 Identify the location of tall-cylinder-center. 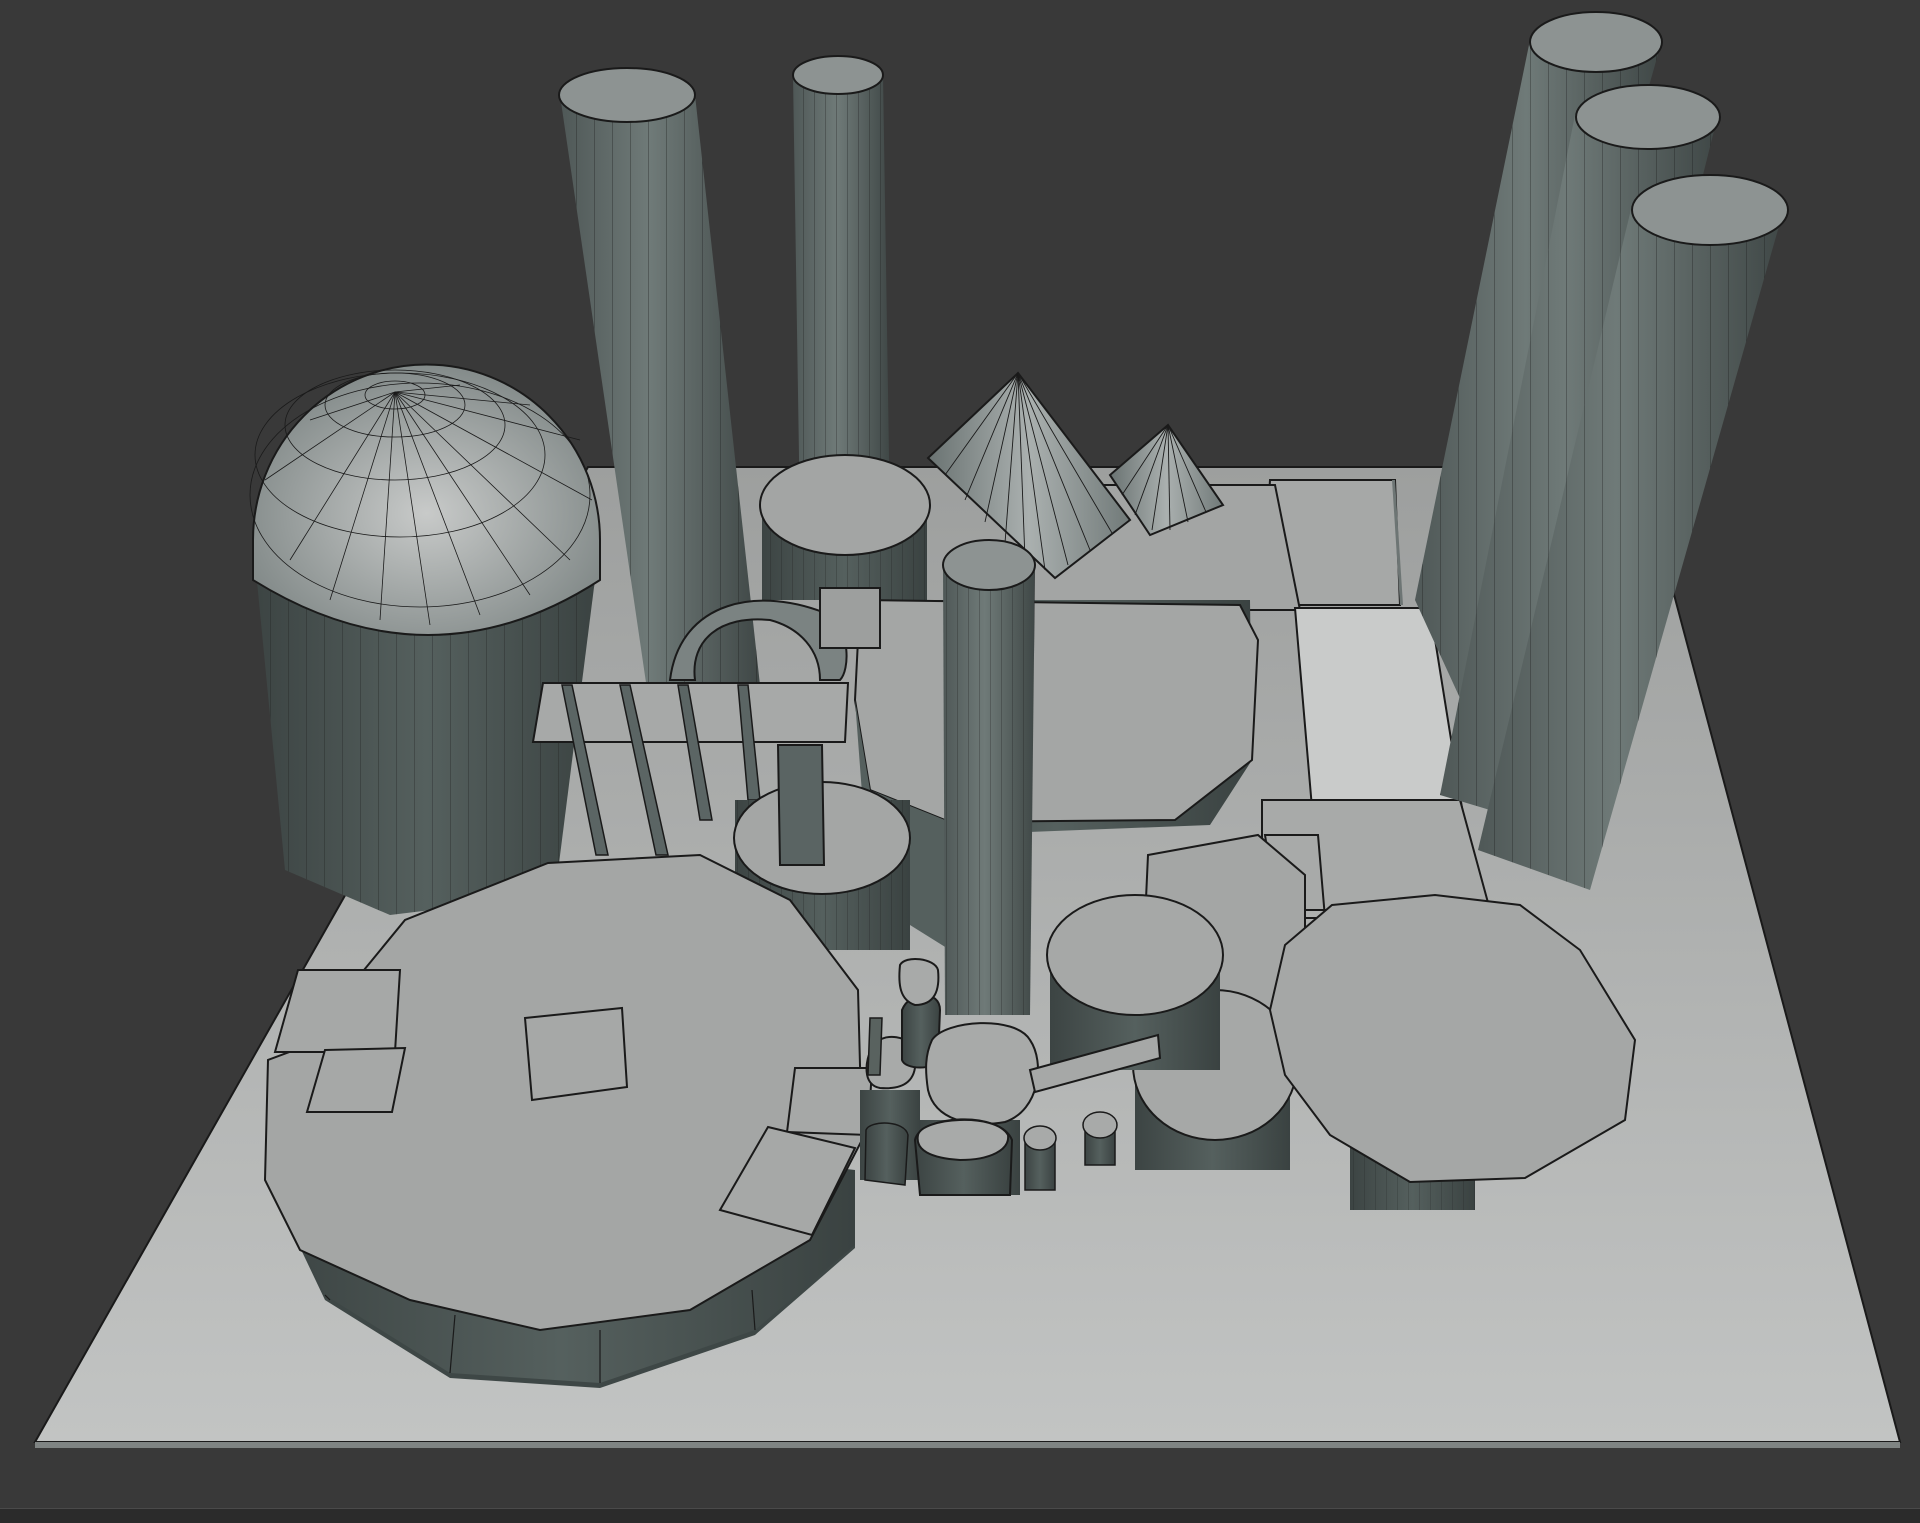
(989, 777).